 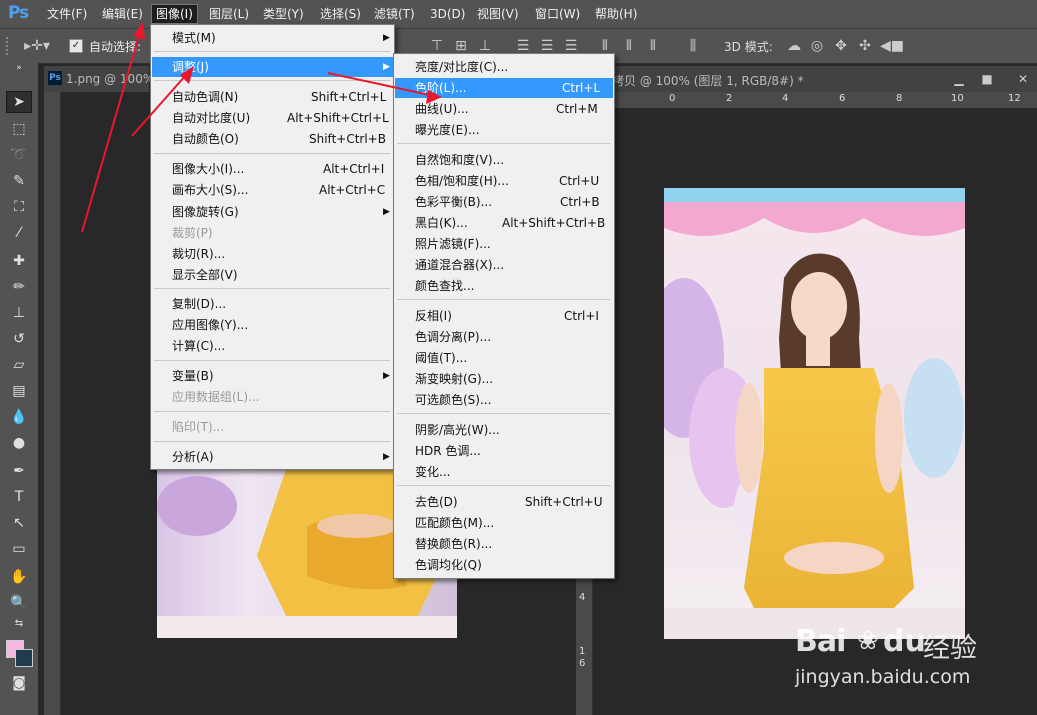 I want to click on baidu-jingyan-watermark: Bai ❀ du 经验 jingyan.baidu.com, so click(x=910, y=657).